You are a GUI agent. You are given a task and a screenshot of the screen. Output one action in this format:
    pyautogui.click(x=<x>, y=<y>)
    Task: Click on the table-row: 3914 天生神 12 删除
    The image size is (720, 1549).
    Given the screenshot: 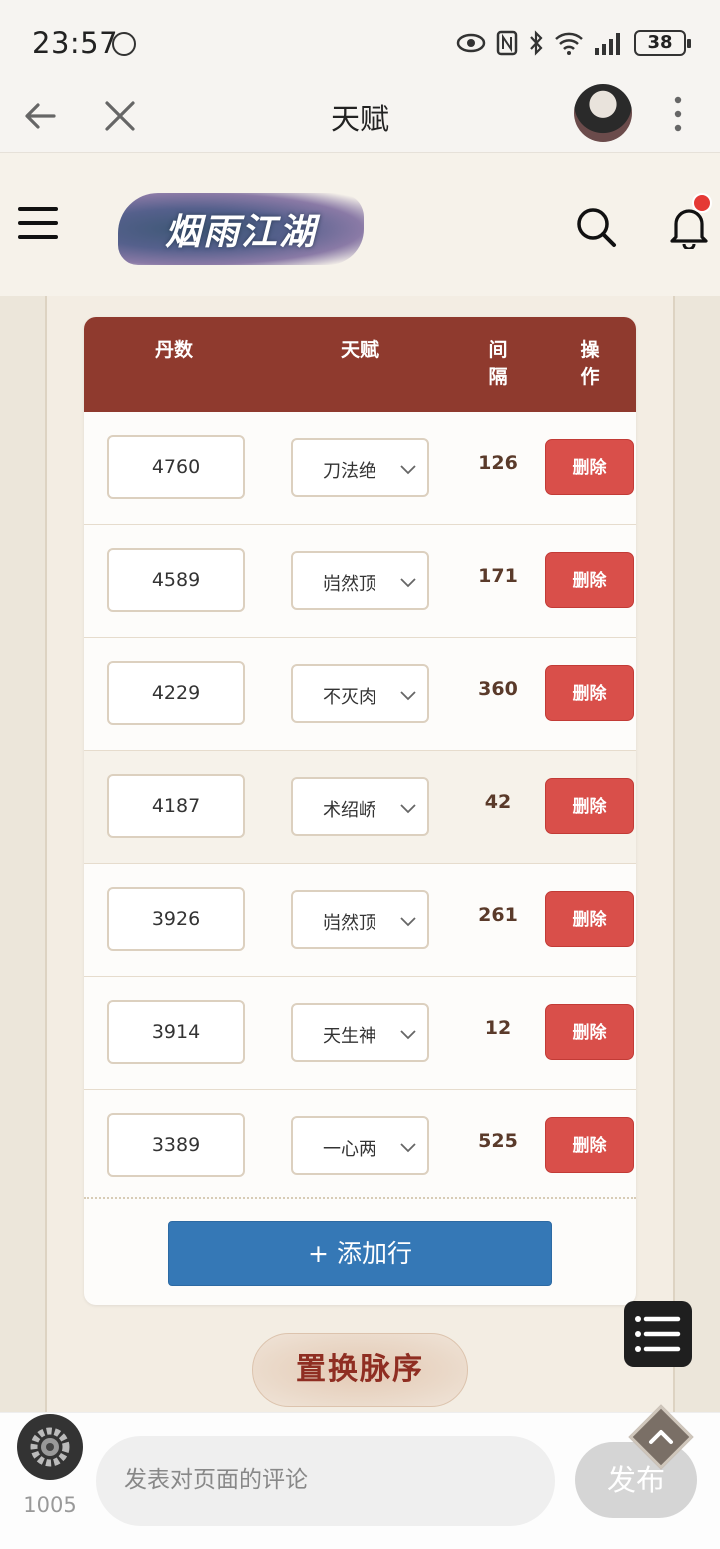 What is the action you would take?
    pyautogui.click(x=360, y=1033)
    